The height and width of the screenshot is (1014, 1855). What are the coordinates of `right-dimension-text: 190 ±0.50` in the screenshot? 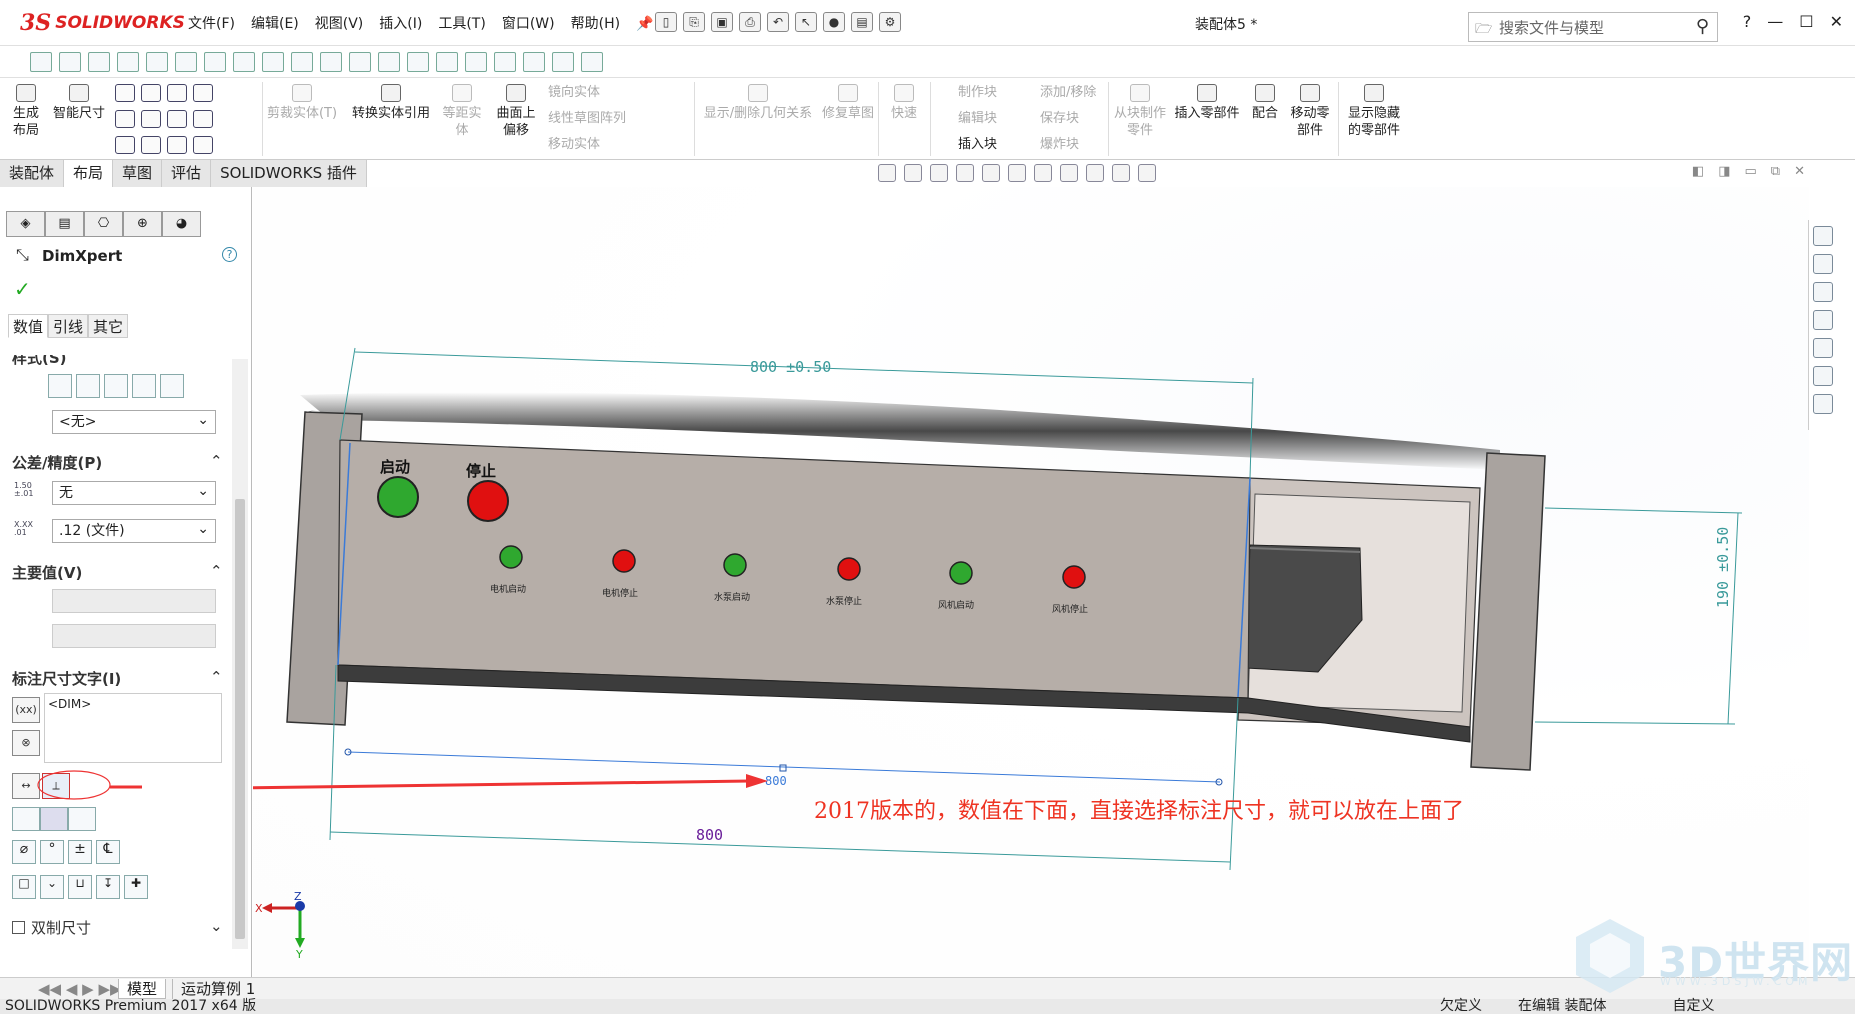 It's located at (1723, 567).